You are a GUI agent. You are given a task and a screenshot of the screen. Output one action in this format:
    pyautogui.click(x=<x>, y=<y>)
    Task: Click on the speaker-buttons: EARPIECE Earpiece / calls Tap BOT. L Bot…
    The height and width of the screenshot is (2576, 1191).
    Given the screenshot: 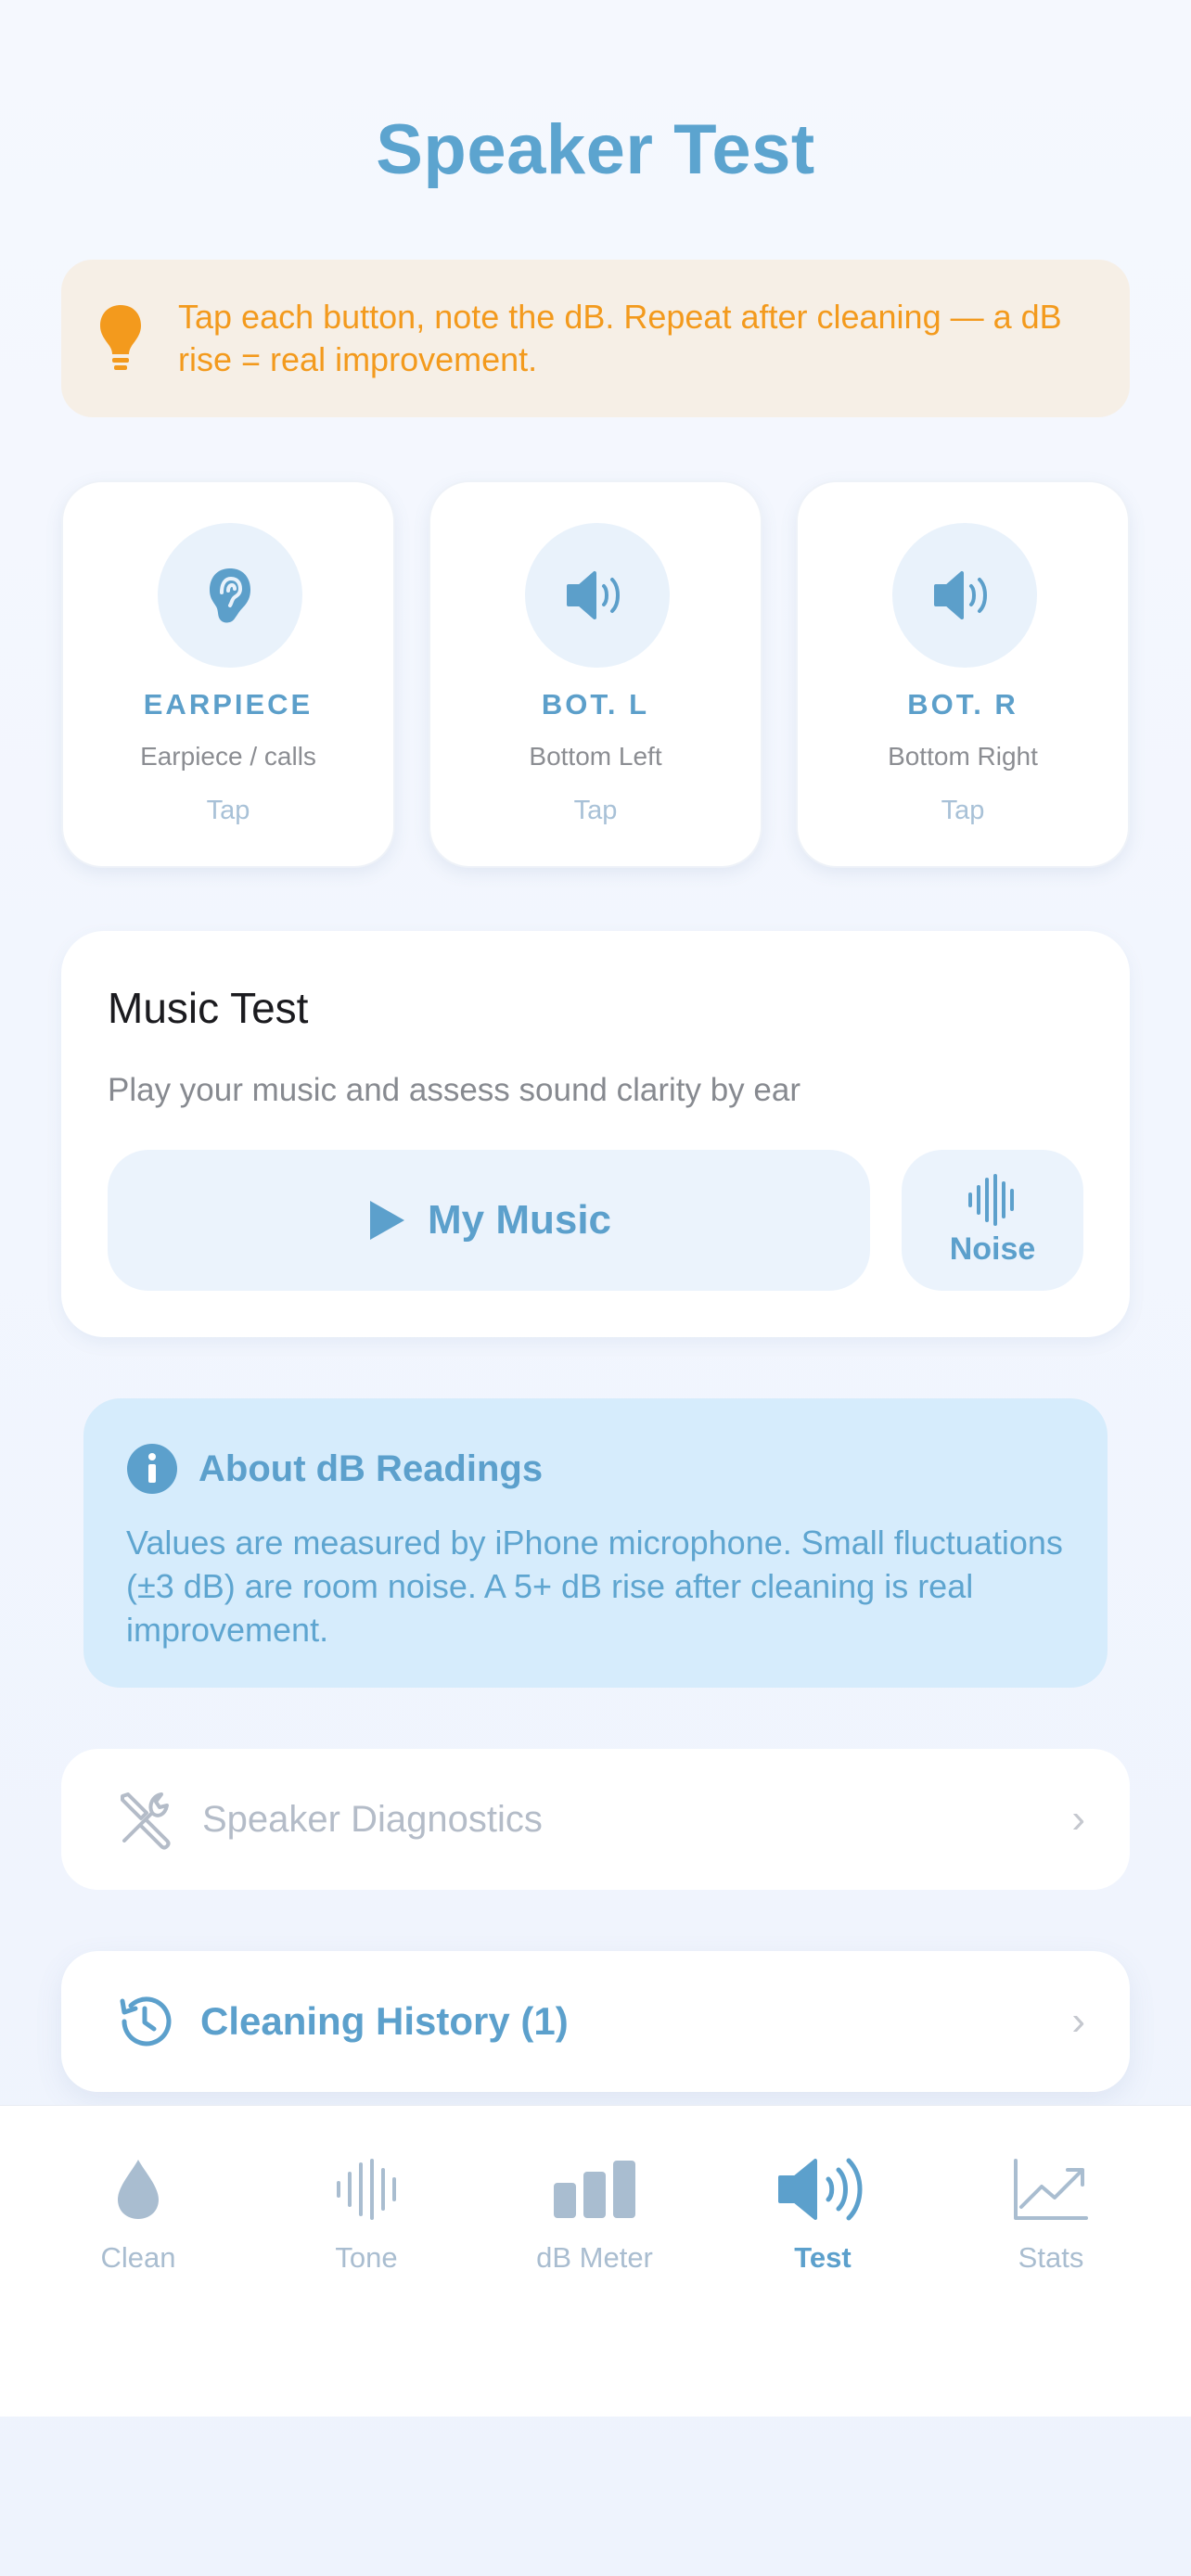 What is the action you would take?
    pyautogui.click(x=595, y=674)
    